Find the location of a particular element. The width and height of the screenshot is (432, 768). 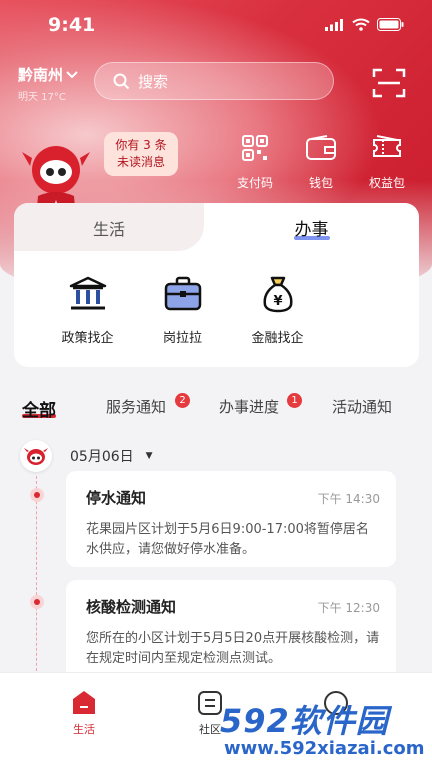

watermark-brand: 592软件园 is located at coordinates (304, 721).